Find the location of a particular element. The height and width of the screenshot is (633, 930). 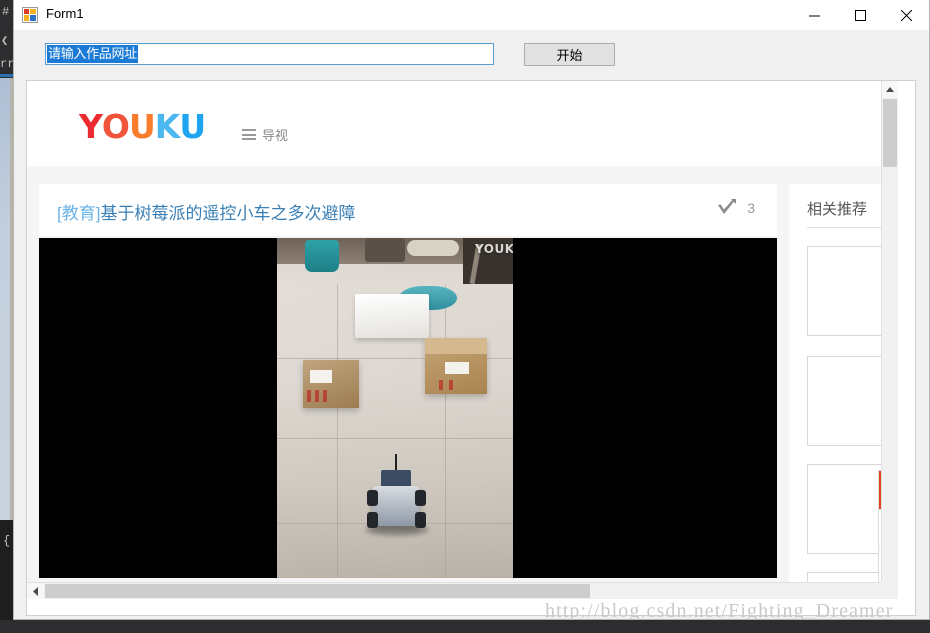

window-controls is located at coordinates (860, 15).